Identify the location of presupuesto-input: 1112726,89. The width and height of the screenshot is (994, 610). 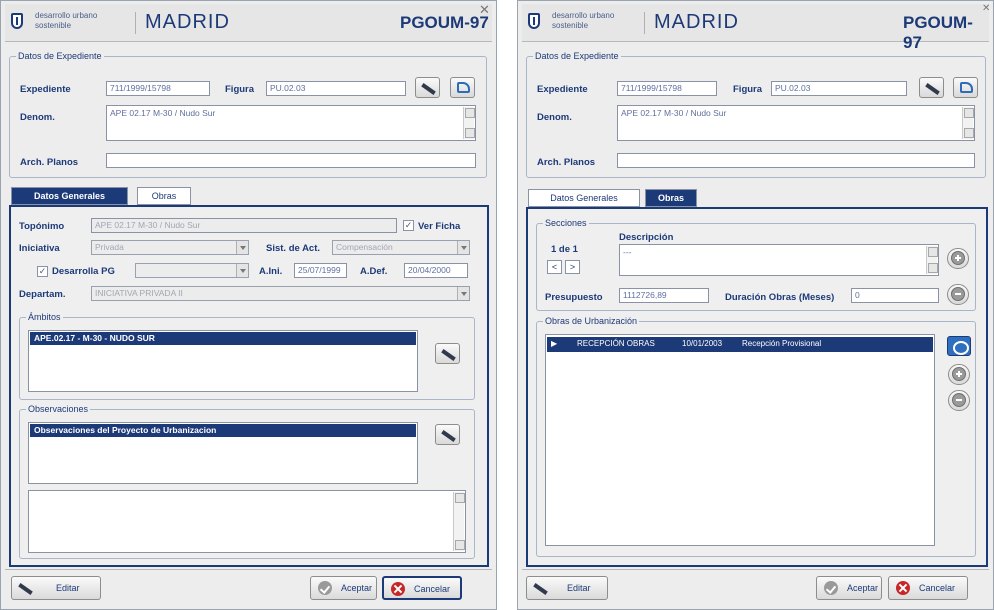
(664, 295).